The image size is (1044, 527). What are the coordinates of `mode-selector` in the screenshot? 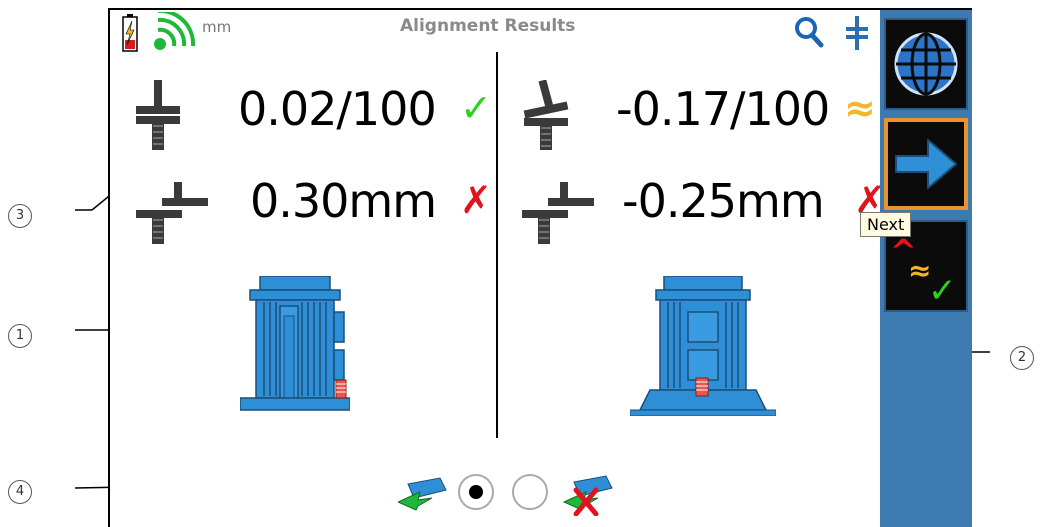 It's located at (501, 491).